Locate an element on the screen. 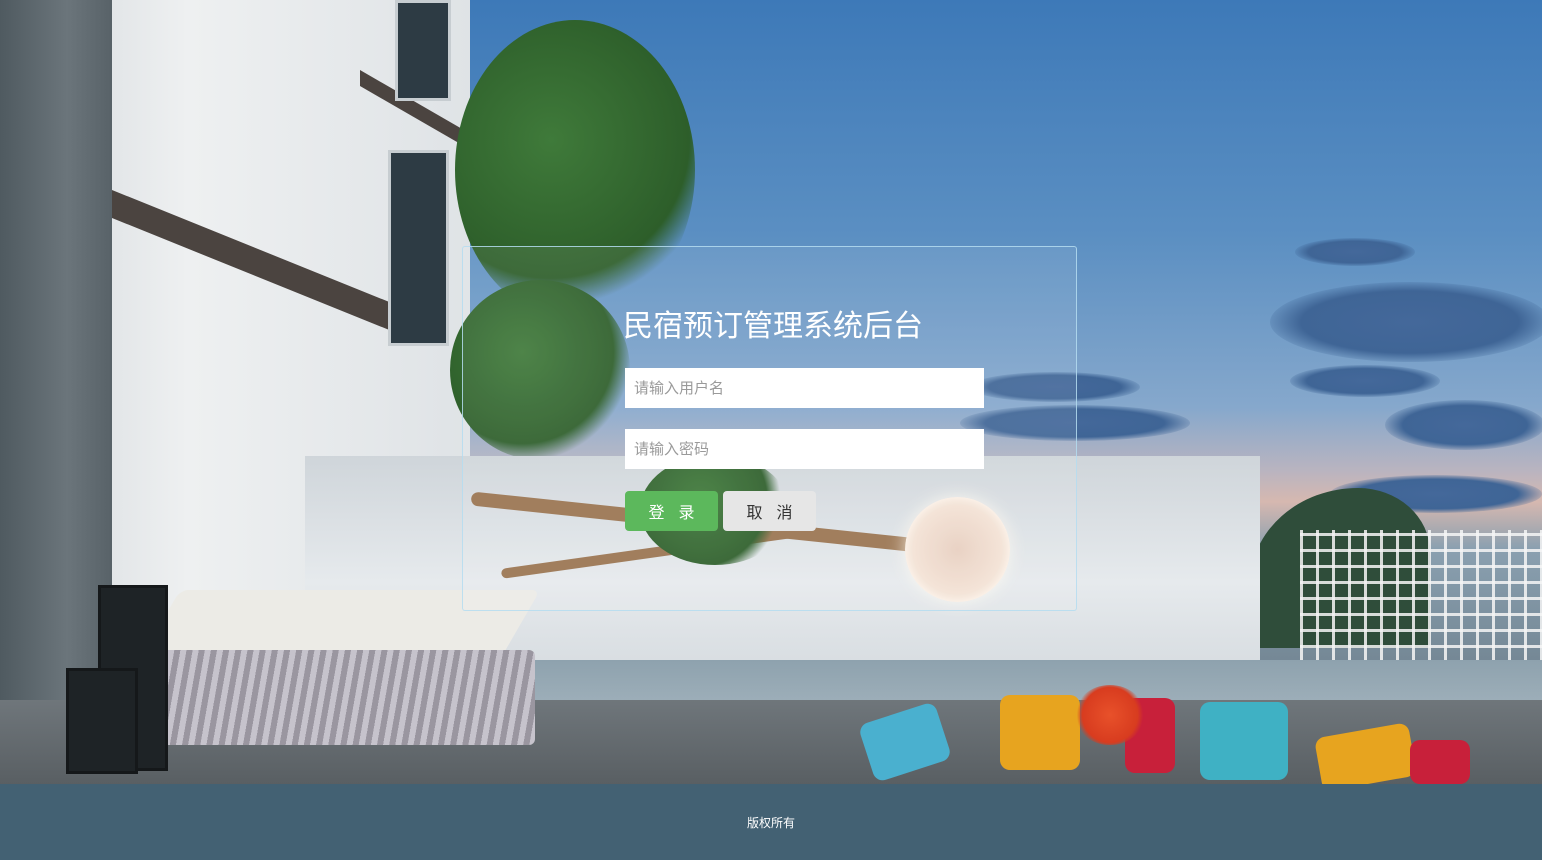  login-title: 民宿预订管理系统后台 is located at coordinates (773, 326).